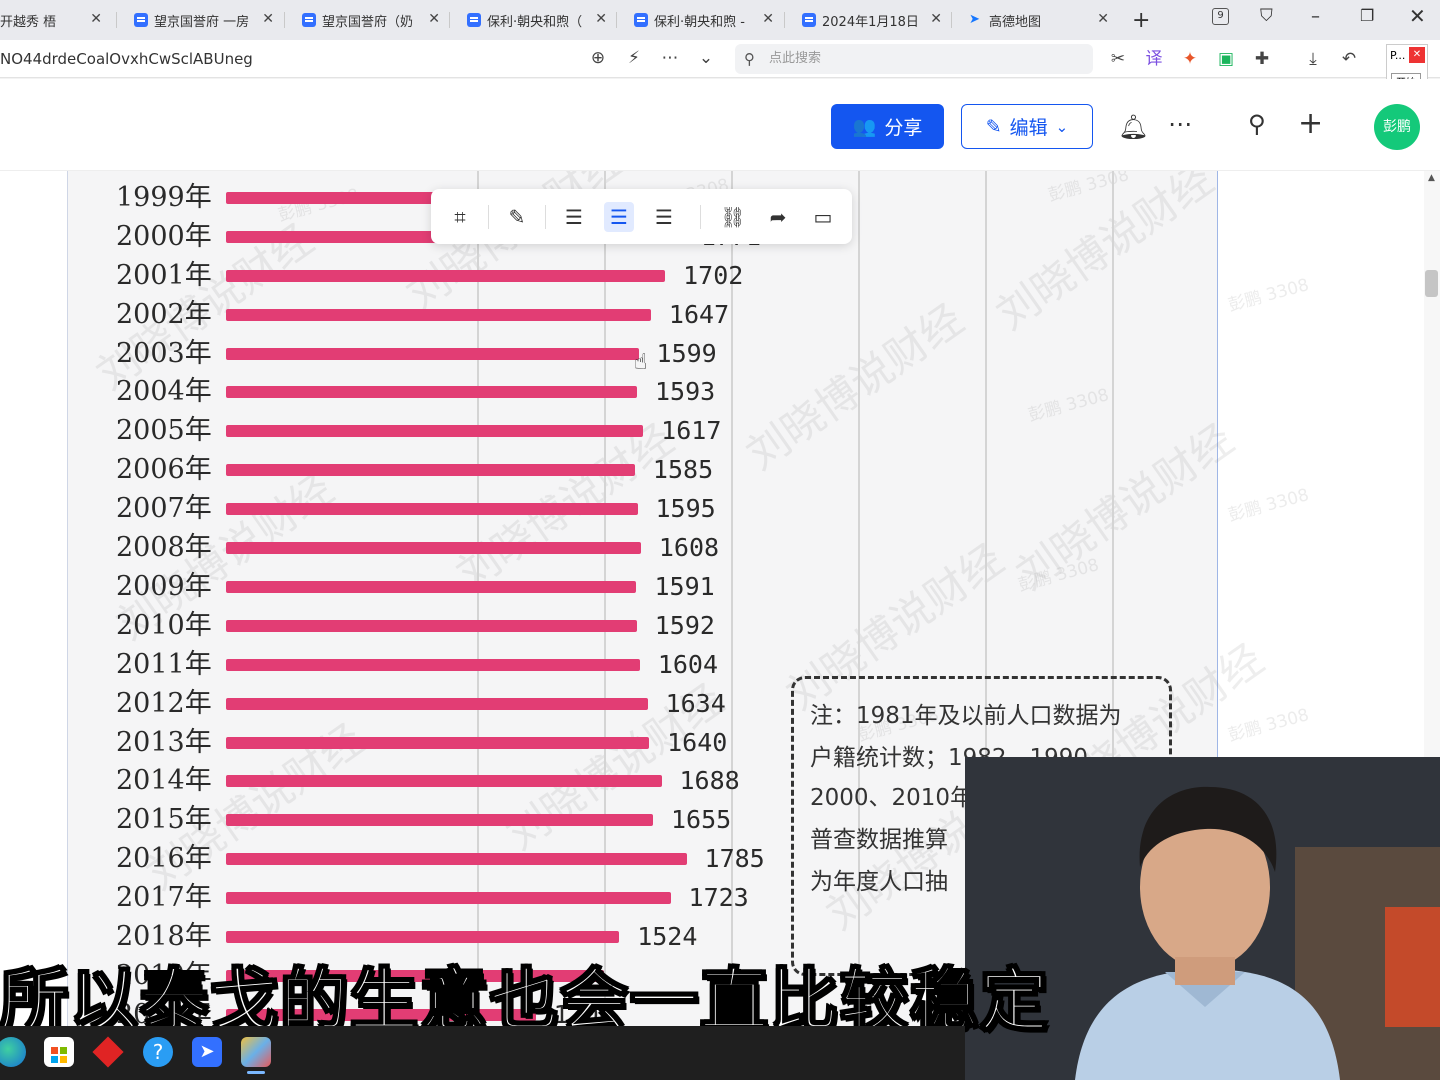 The height and width of the screenshot is (1080, 1440). Describe the element at coordinates (1226, 59) in the screenshot. I see `reader-icon: ▣` at that location.